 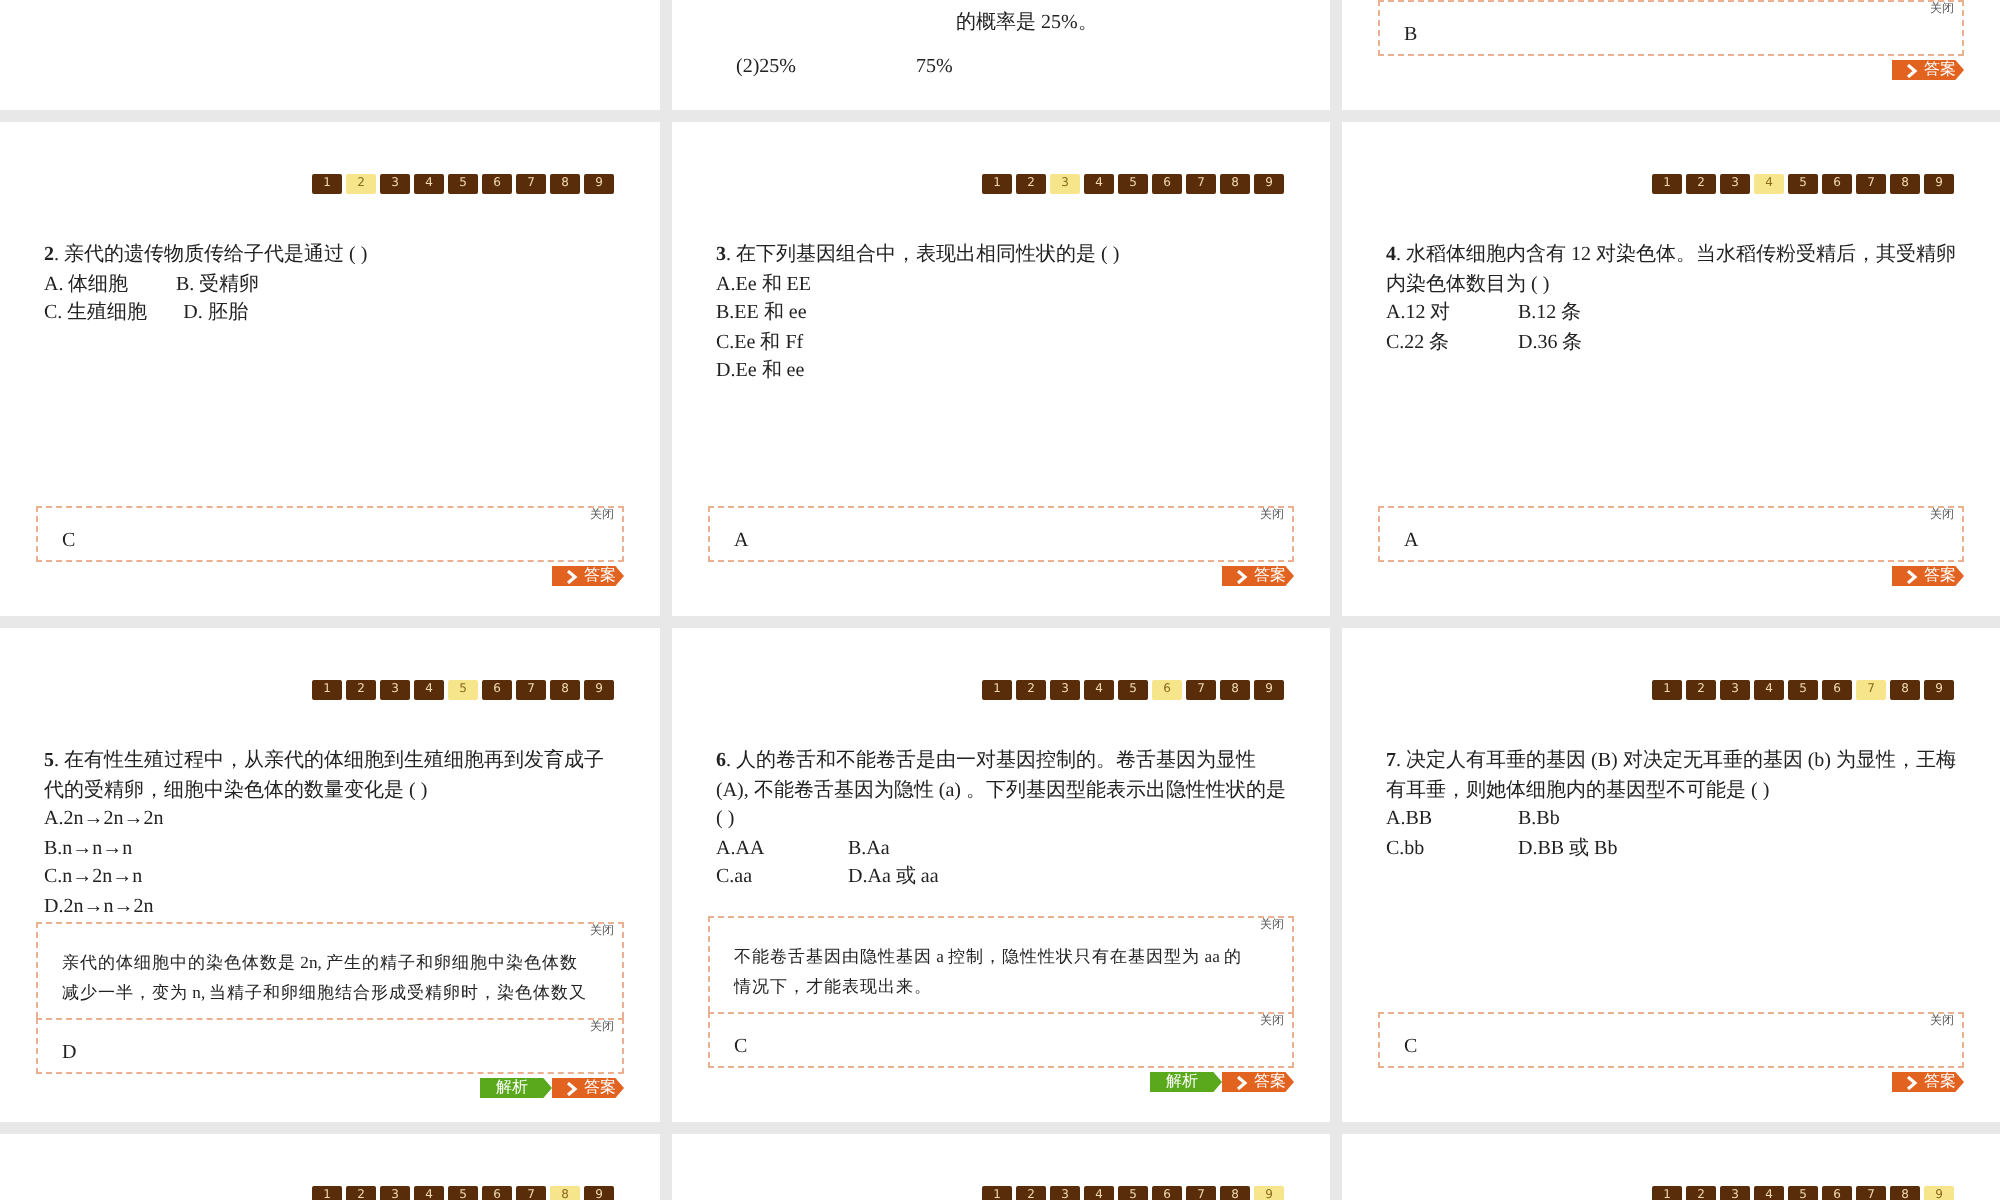 I want to click on explanation-text: 减少一半，变为 n, 当精子和卵细胞结合形成受精卵时，染色体数又, so click(x=326, y=993).